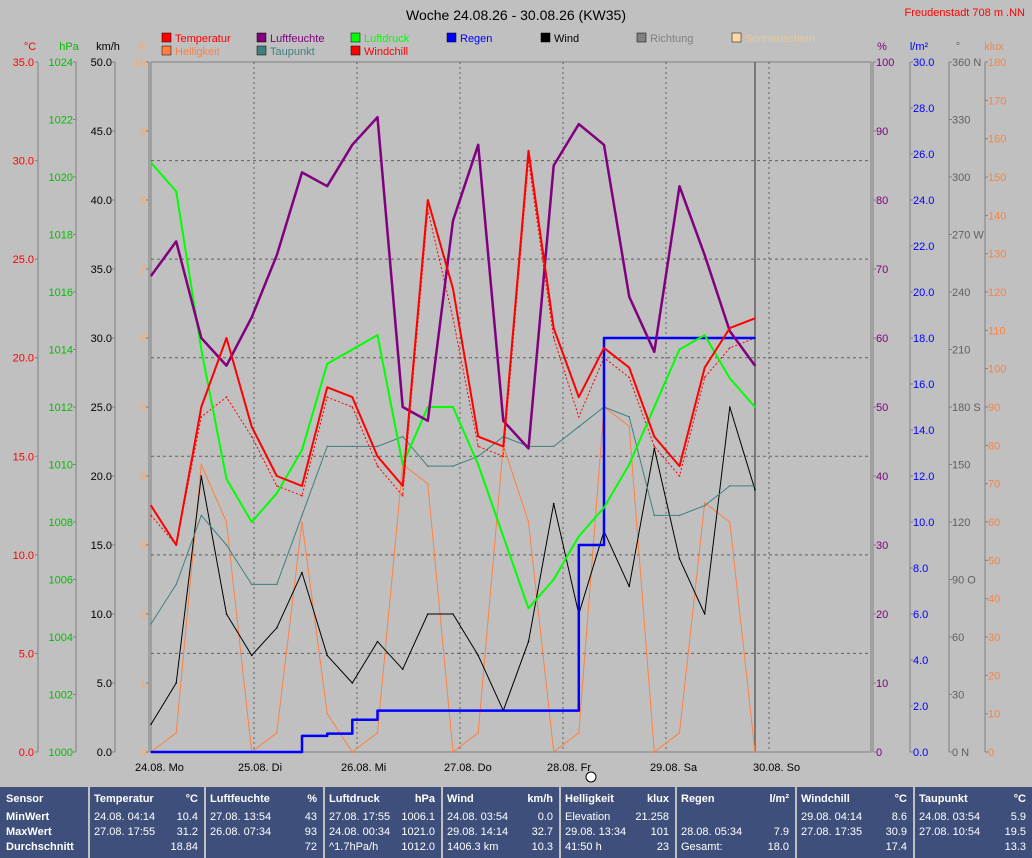 The height and width of the screenshot is (858, 1032). I want to click on axis-unit-label: °C, so click(30, 47).